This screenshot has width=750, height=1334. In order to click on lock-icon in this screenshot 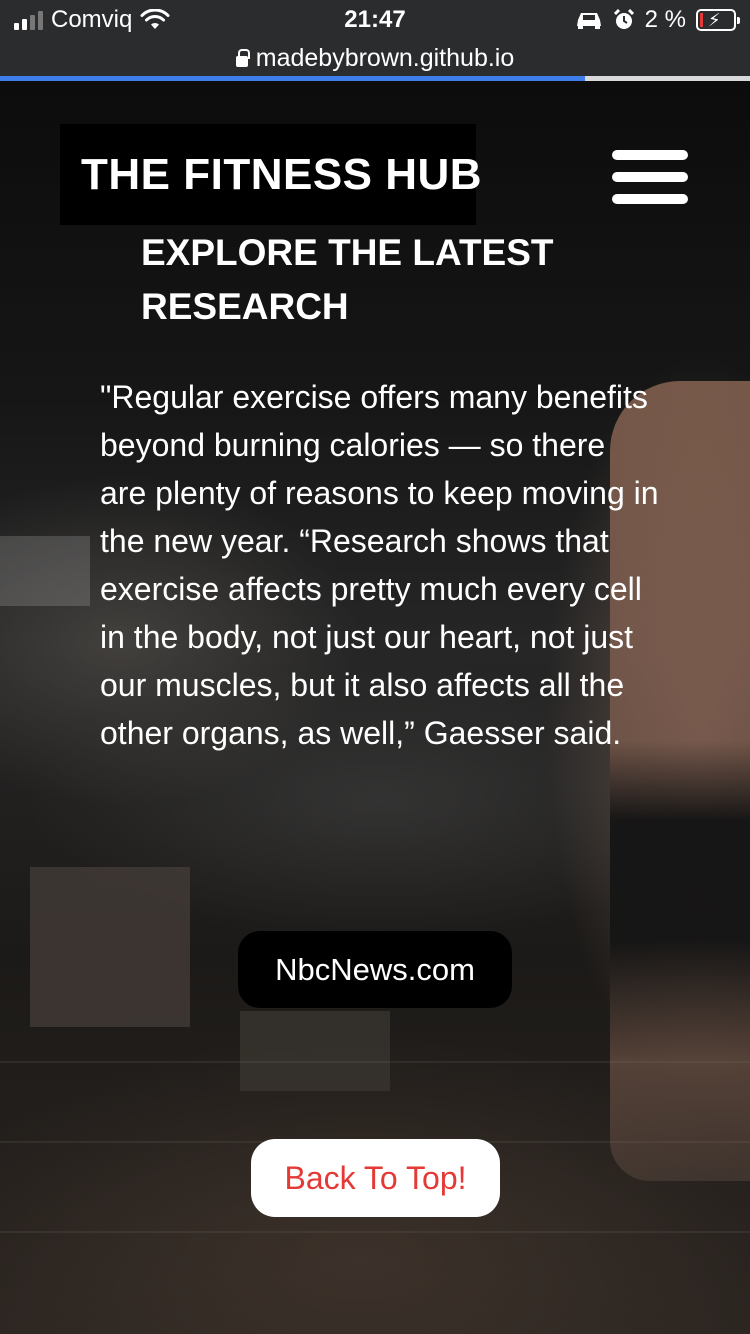, I will do `click(242, 57)`.